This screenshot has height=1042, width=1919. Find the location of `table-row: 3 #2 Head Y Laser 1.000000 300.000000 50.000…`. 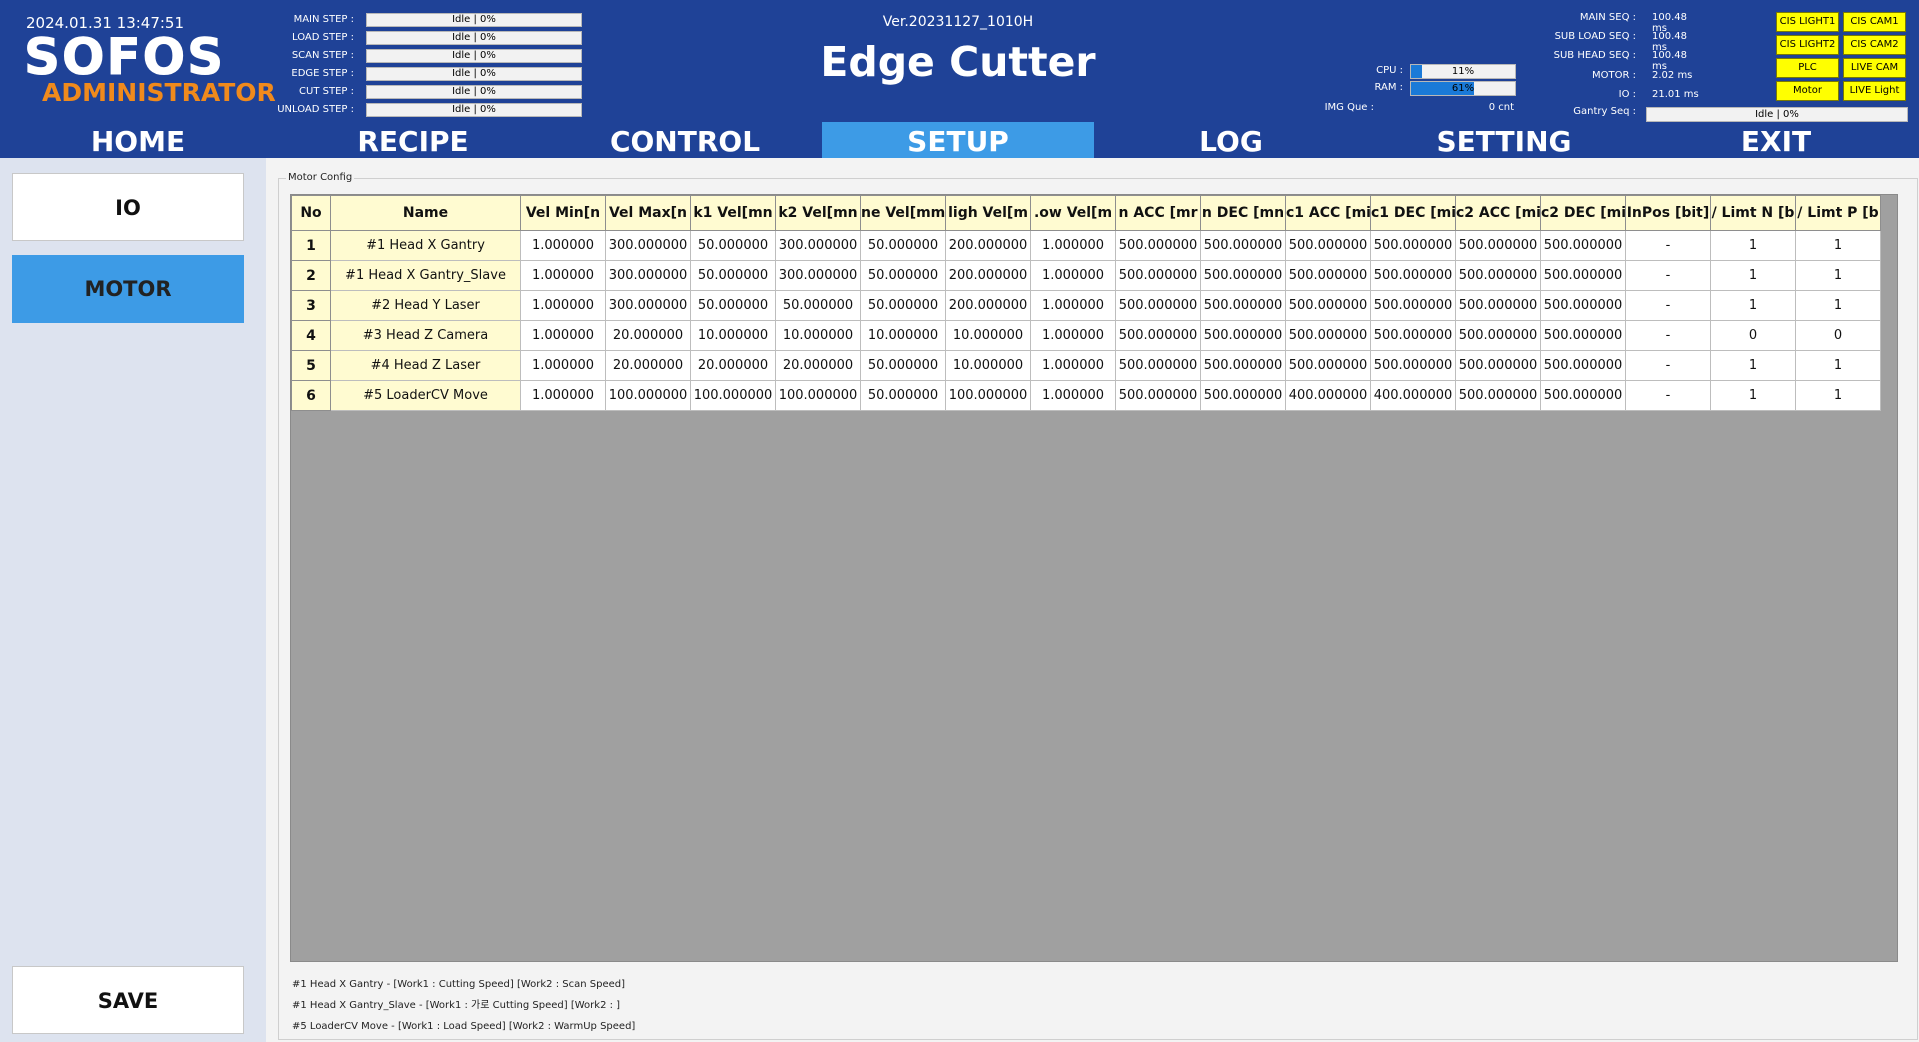

table-row: 3 #2 Head Y Laser 1.000000 300.000000 50.000… is located at coordinates (1086, 305).